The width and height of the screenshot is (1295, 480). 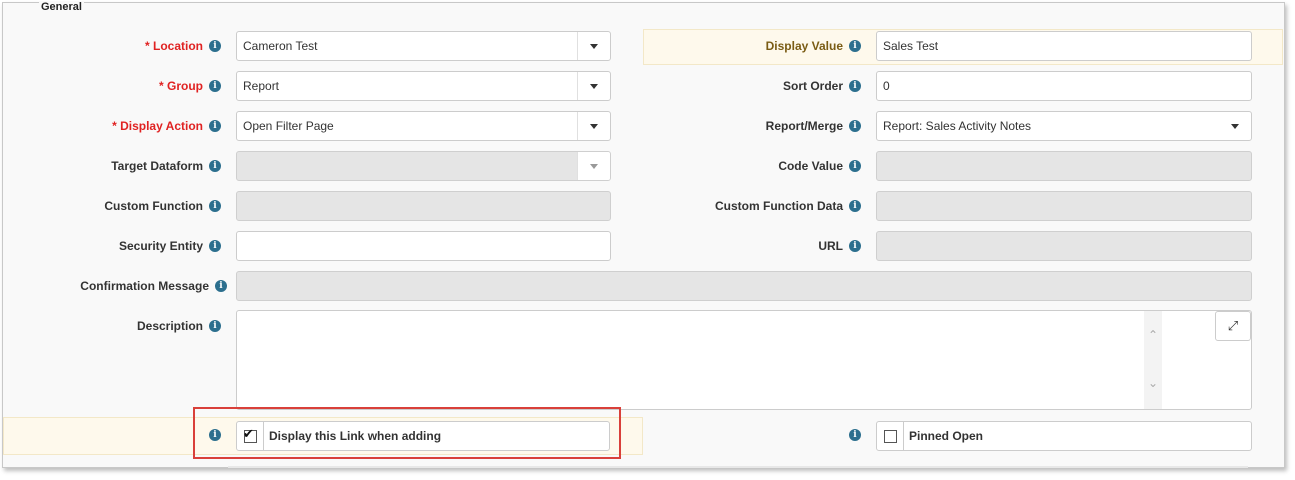 I want to click on display-value-info-icon: i, so click(x=855, y=46).